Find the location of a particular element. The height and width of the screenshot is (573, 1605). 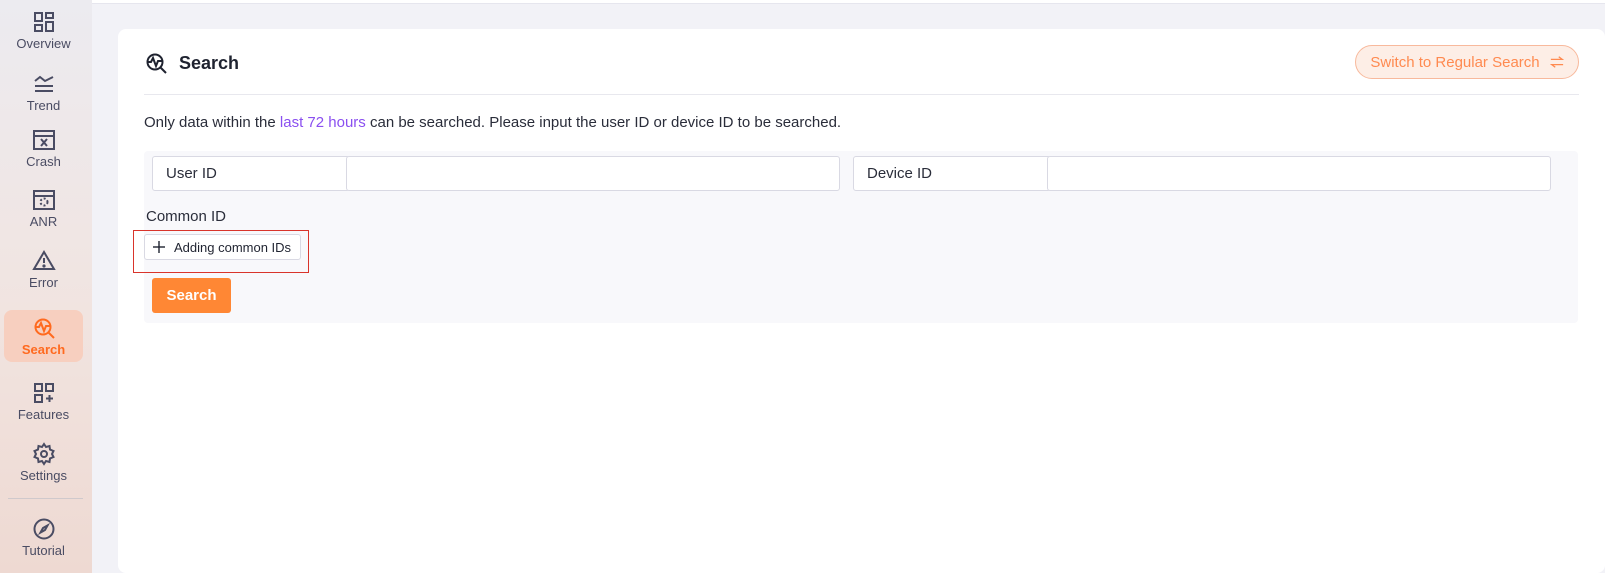

sidebar-item-label: Settings is located at coordinates (43, 475).